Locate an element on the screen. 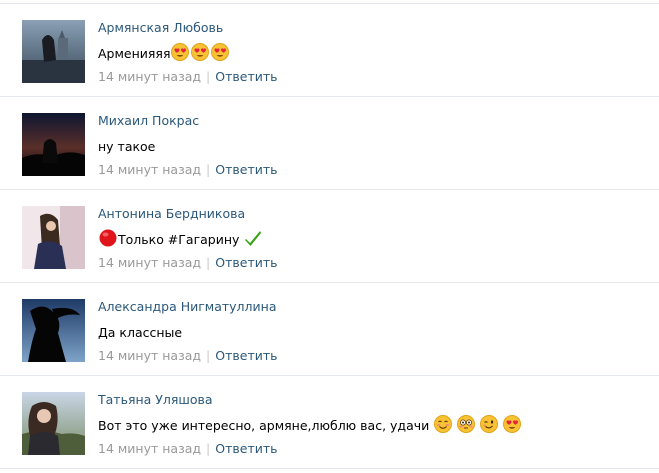 The image size is (659, 473). comment-text-value: Арменияяя is located at coordinates (134, 53).